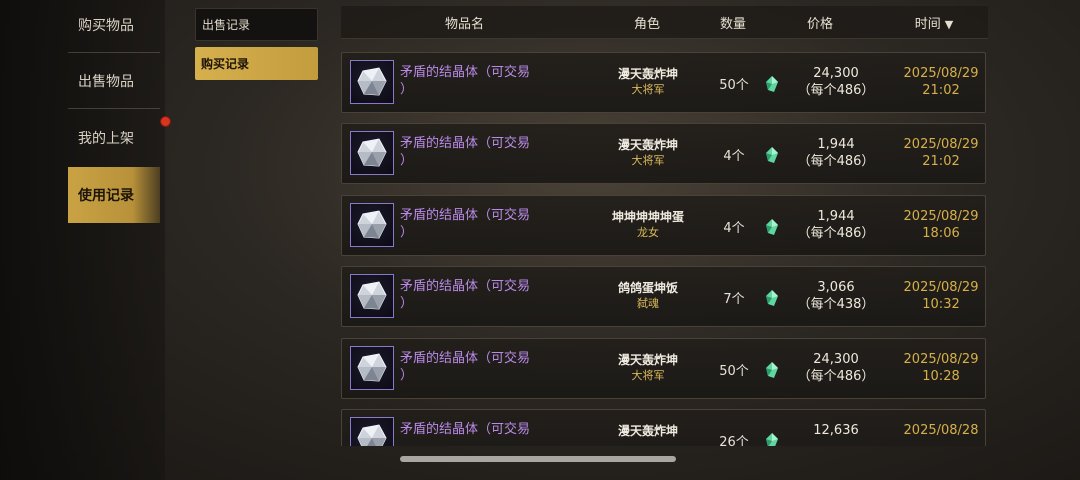  I want to click on sub-nav: 出售记录 购买记录, so click(256, 47).